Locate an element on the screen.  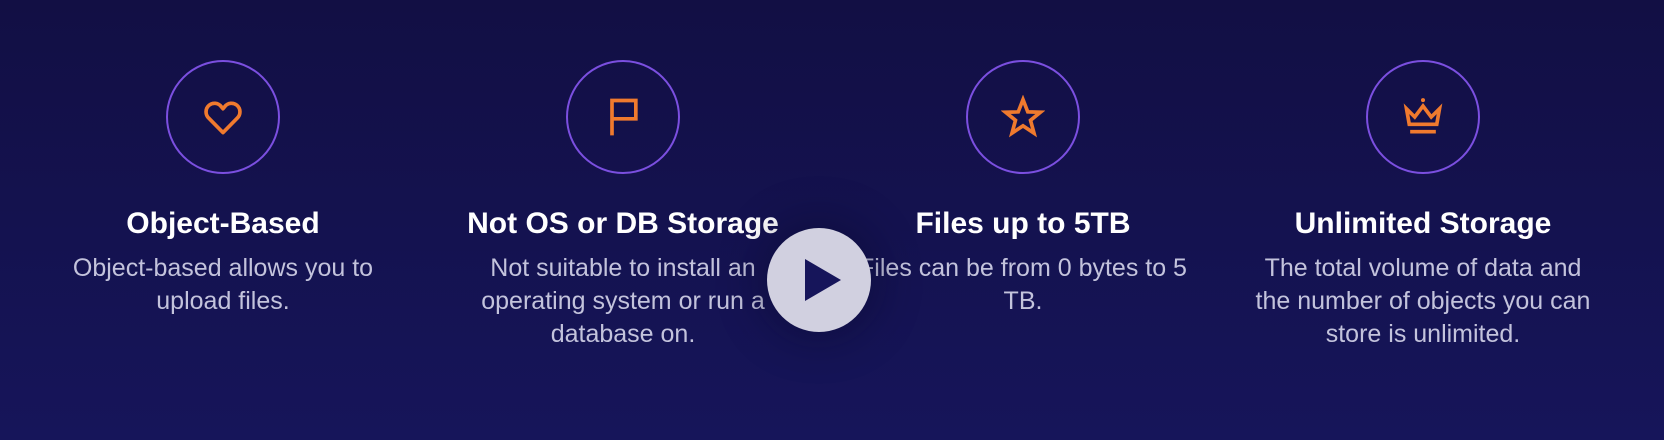
flag-icon is located at coordinates (624, 117).